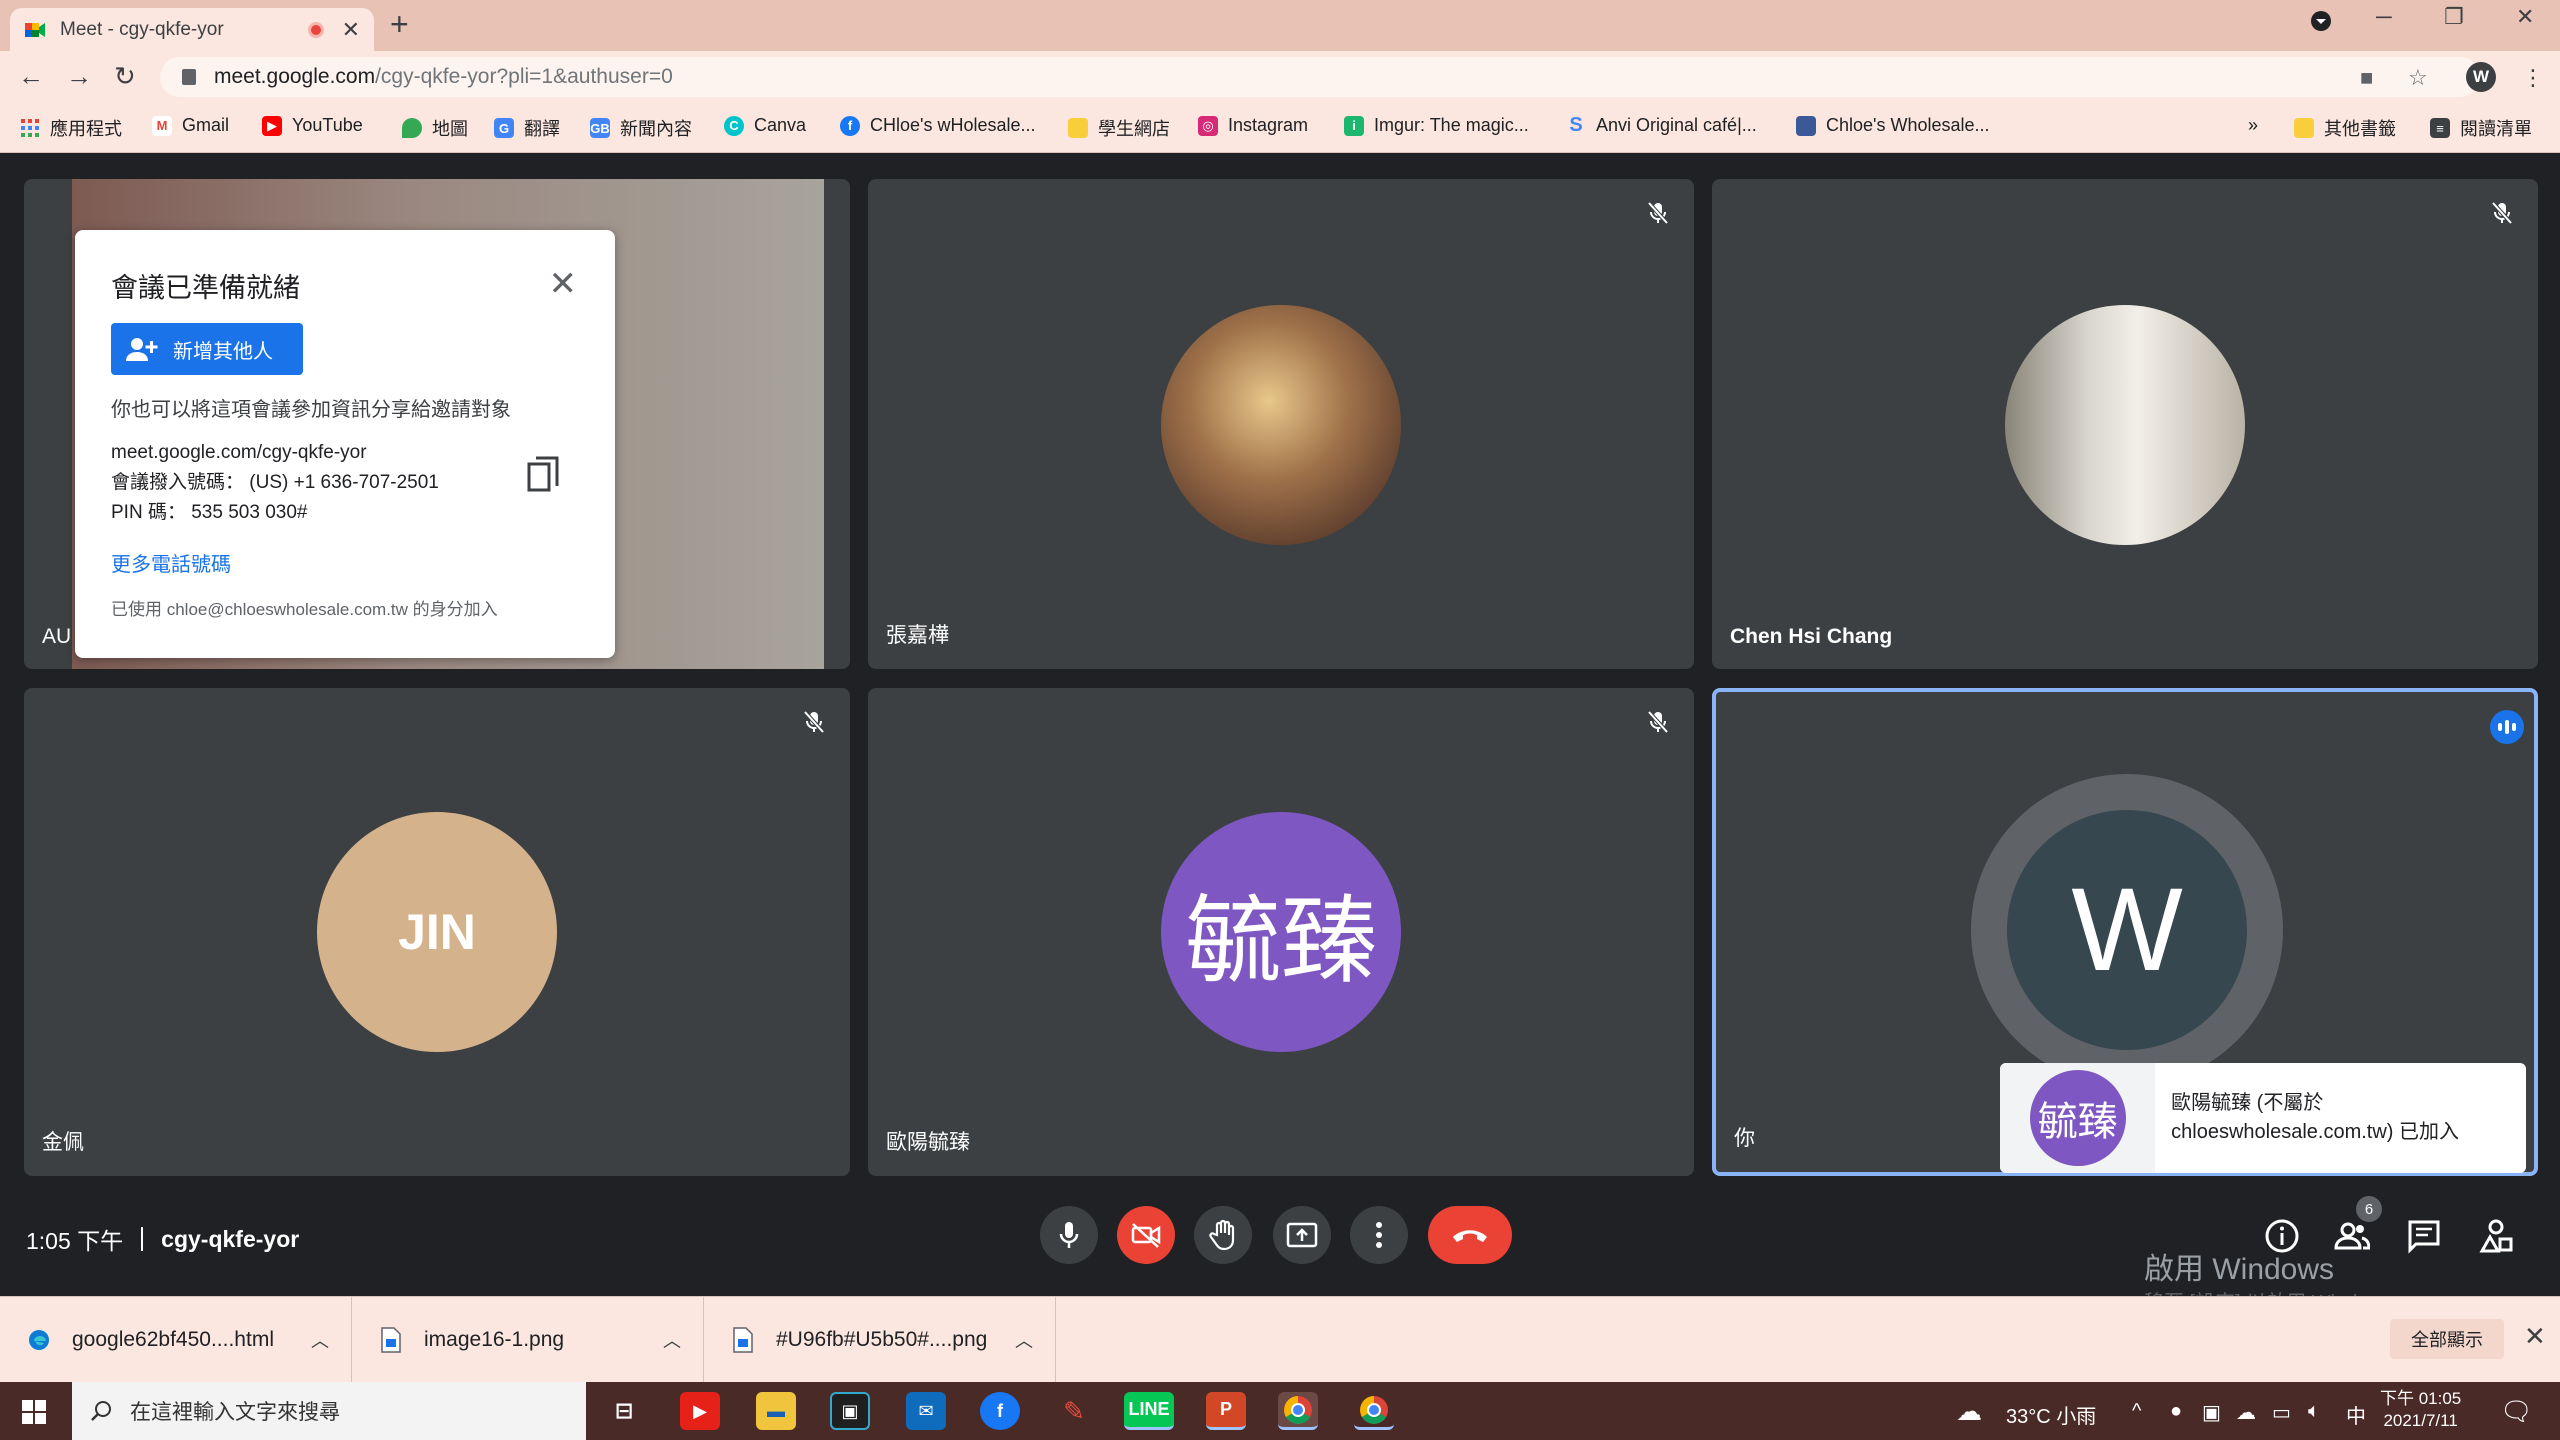 Image resolution: width=2560 pixels, height=1440 pixels. I want to click on close-icon: ✕, so click(563, 284).